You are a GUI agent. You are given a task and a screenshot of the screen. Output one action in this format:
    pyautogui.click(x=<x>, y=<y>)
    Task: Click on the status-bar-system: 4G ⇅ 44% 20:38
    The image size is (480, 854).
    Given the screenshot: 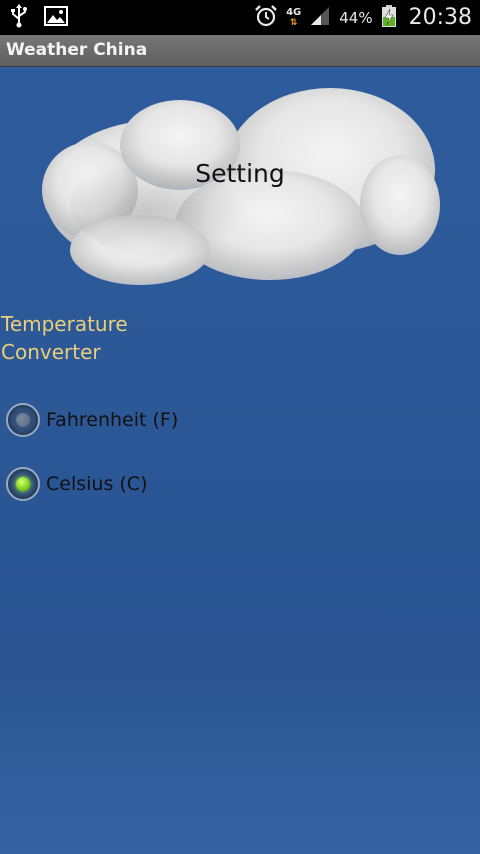 What is the action you would take?
    pyautogui.click(x=363, y=17)
    